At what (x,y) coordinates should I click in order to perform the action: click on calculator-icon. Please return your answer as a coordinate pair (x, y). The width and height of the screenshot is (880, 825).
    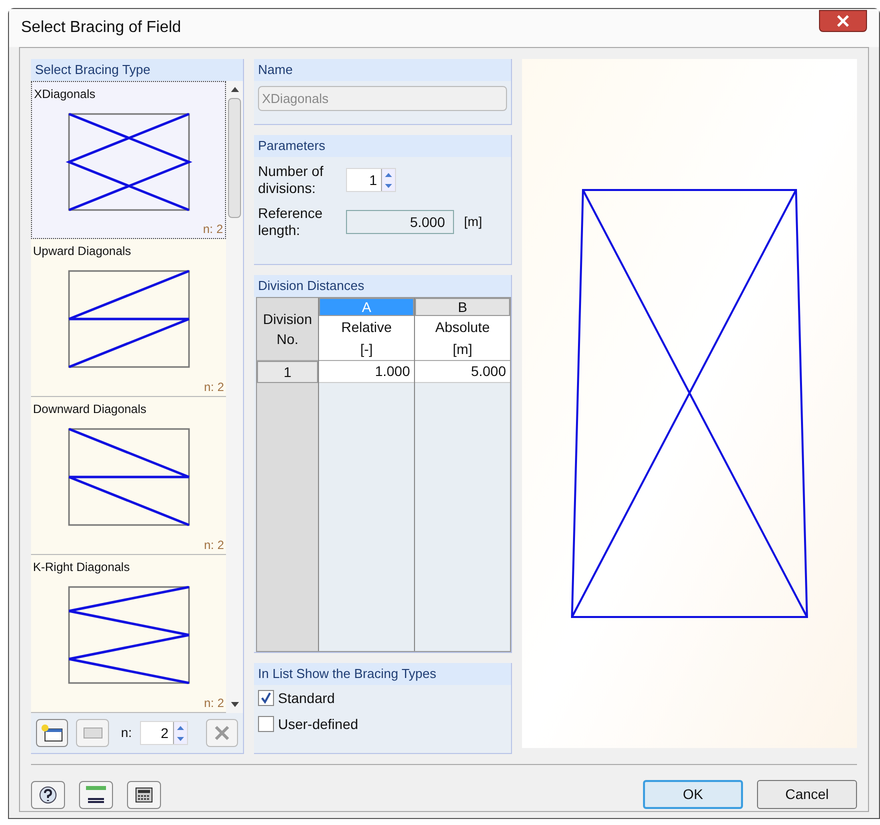
    Looking at the image, I should click on (144, 794).